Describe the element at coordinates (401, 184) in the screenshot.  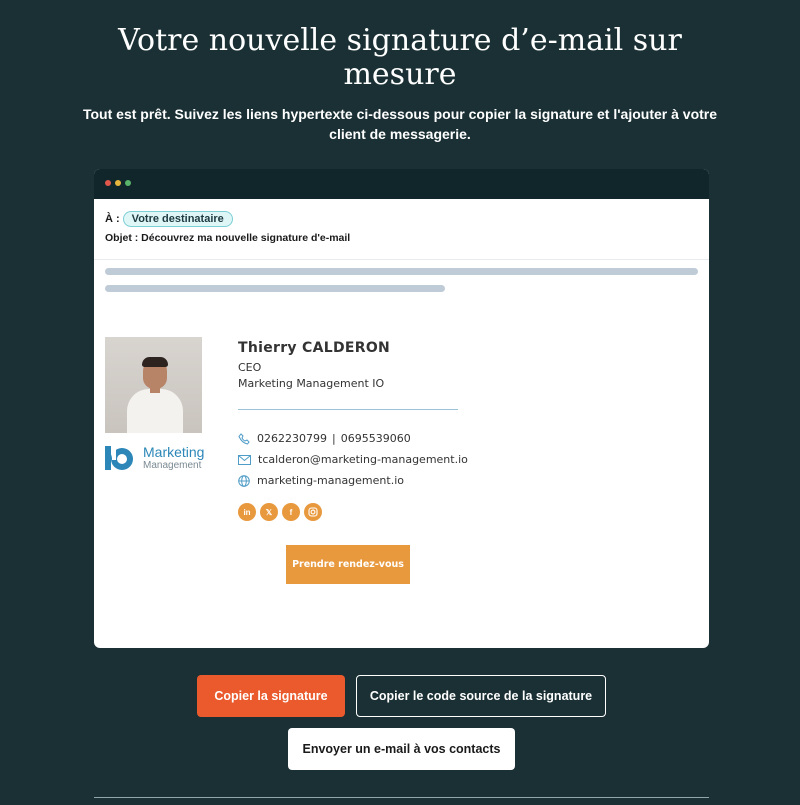
I see `window-titlebar` at that location.